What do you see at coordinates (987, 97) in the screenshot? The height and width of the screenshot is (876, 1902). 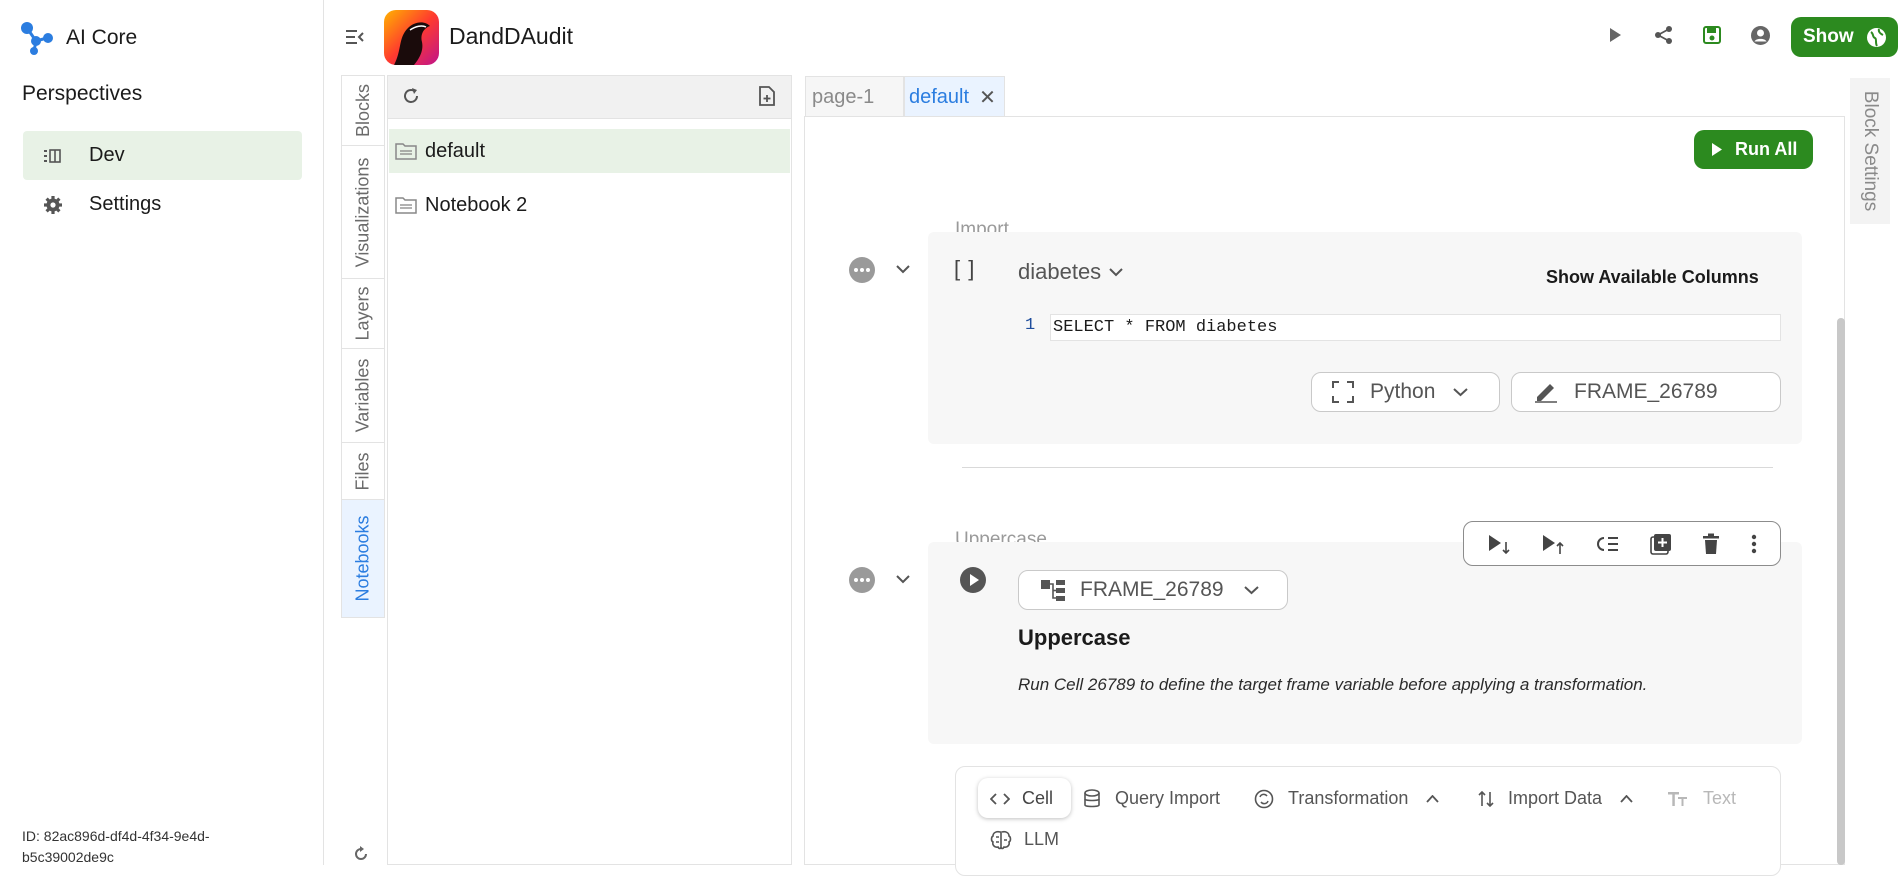 I see `close-icon: ✕` at bounding box center [987, 97].